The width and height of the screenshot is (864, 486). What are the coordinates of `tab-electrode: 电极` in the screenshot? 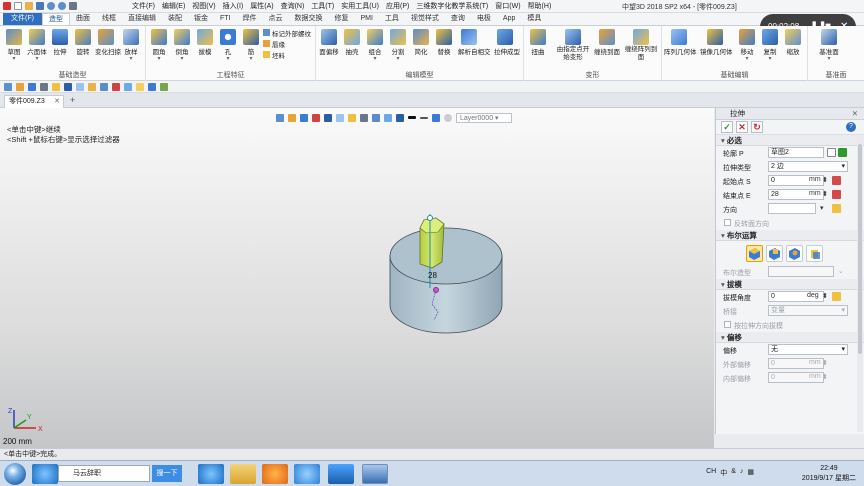 It's located at (484, 19).